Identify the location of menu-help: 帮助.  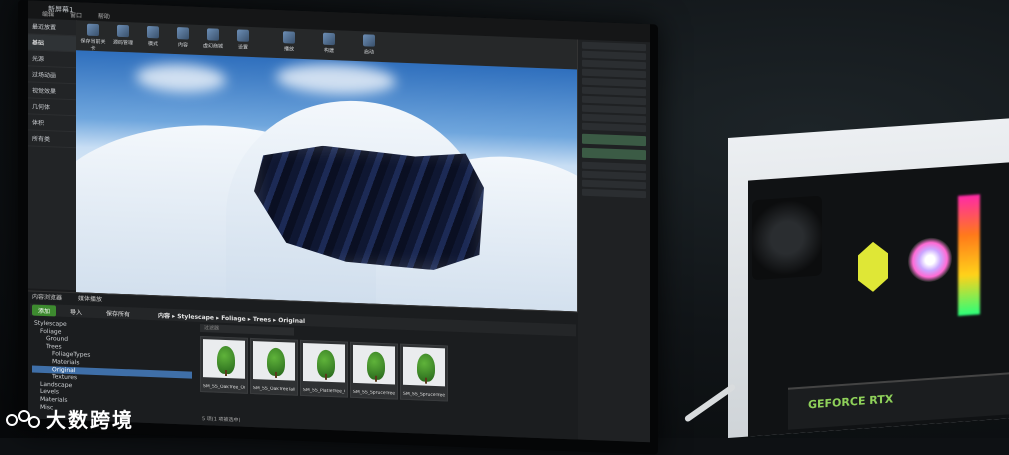
(104, 16).